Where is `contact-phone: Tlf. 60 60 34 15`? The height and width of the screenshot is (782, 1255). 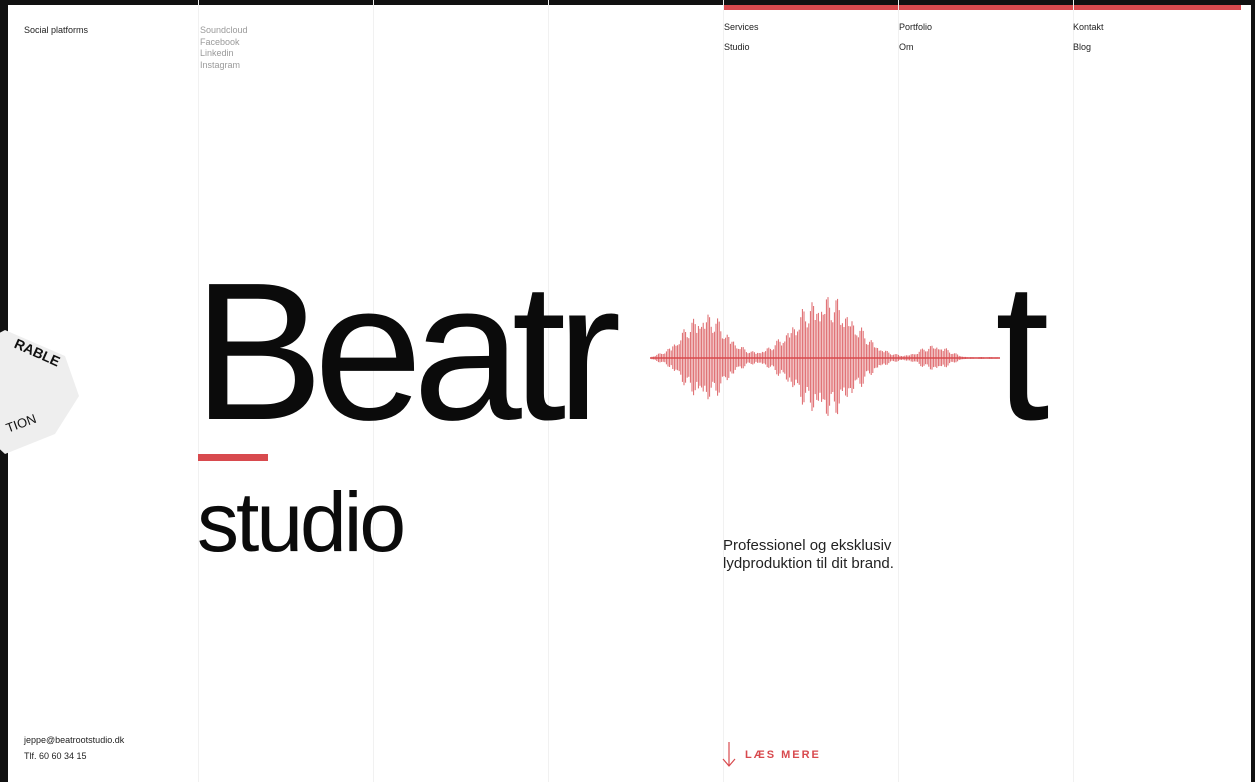 contact-phone: Tlf. 60 60 34 15 is located at coordinates (55, 756).